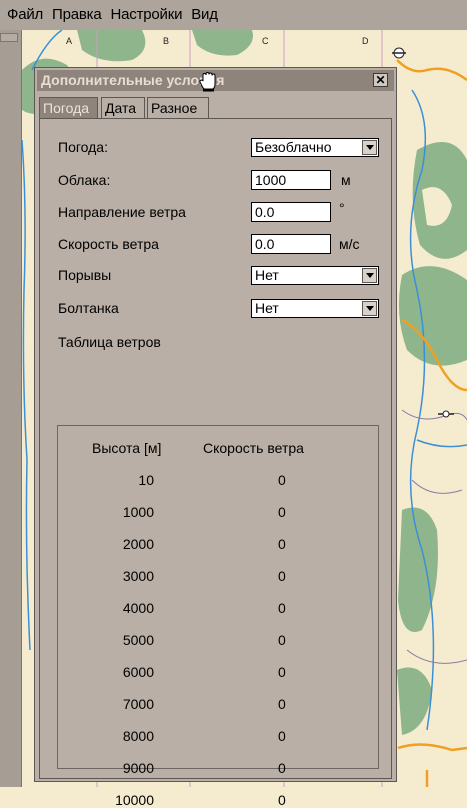 Image resolution: width=467 pixels, height=808 pixels. What do you see at coordinates (253, 448) in the screenshot?
I see `speed-column-header: Скорость ветра` at bounding box center [253, 448].